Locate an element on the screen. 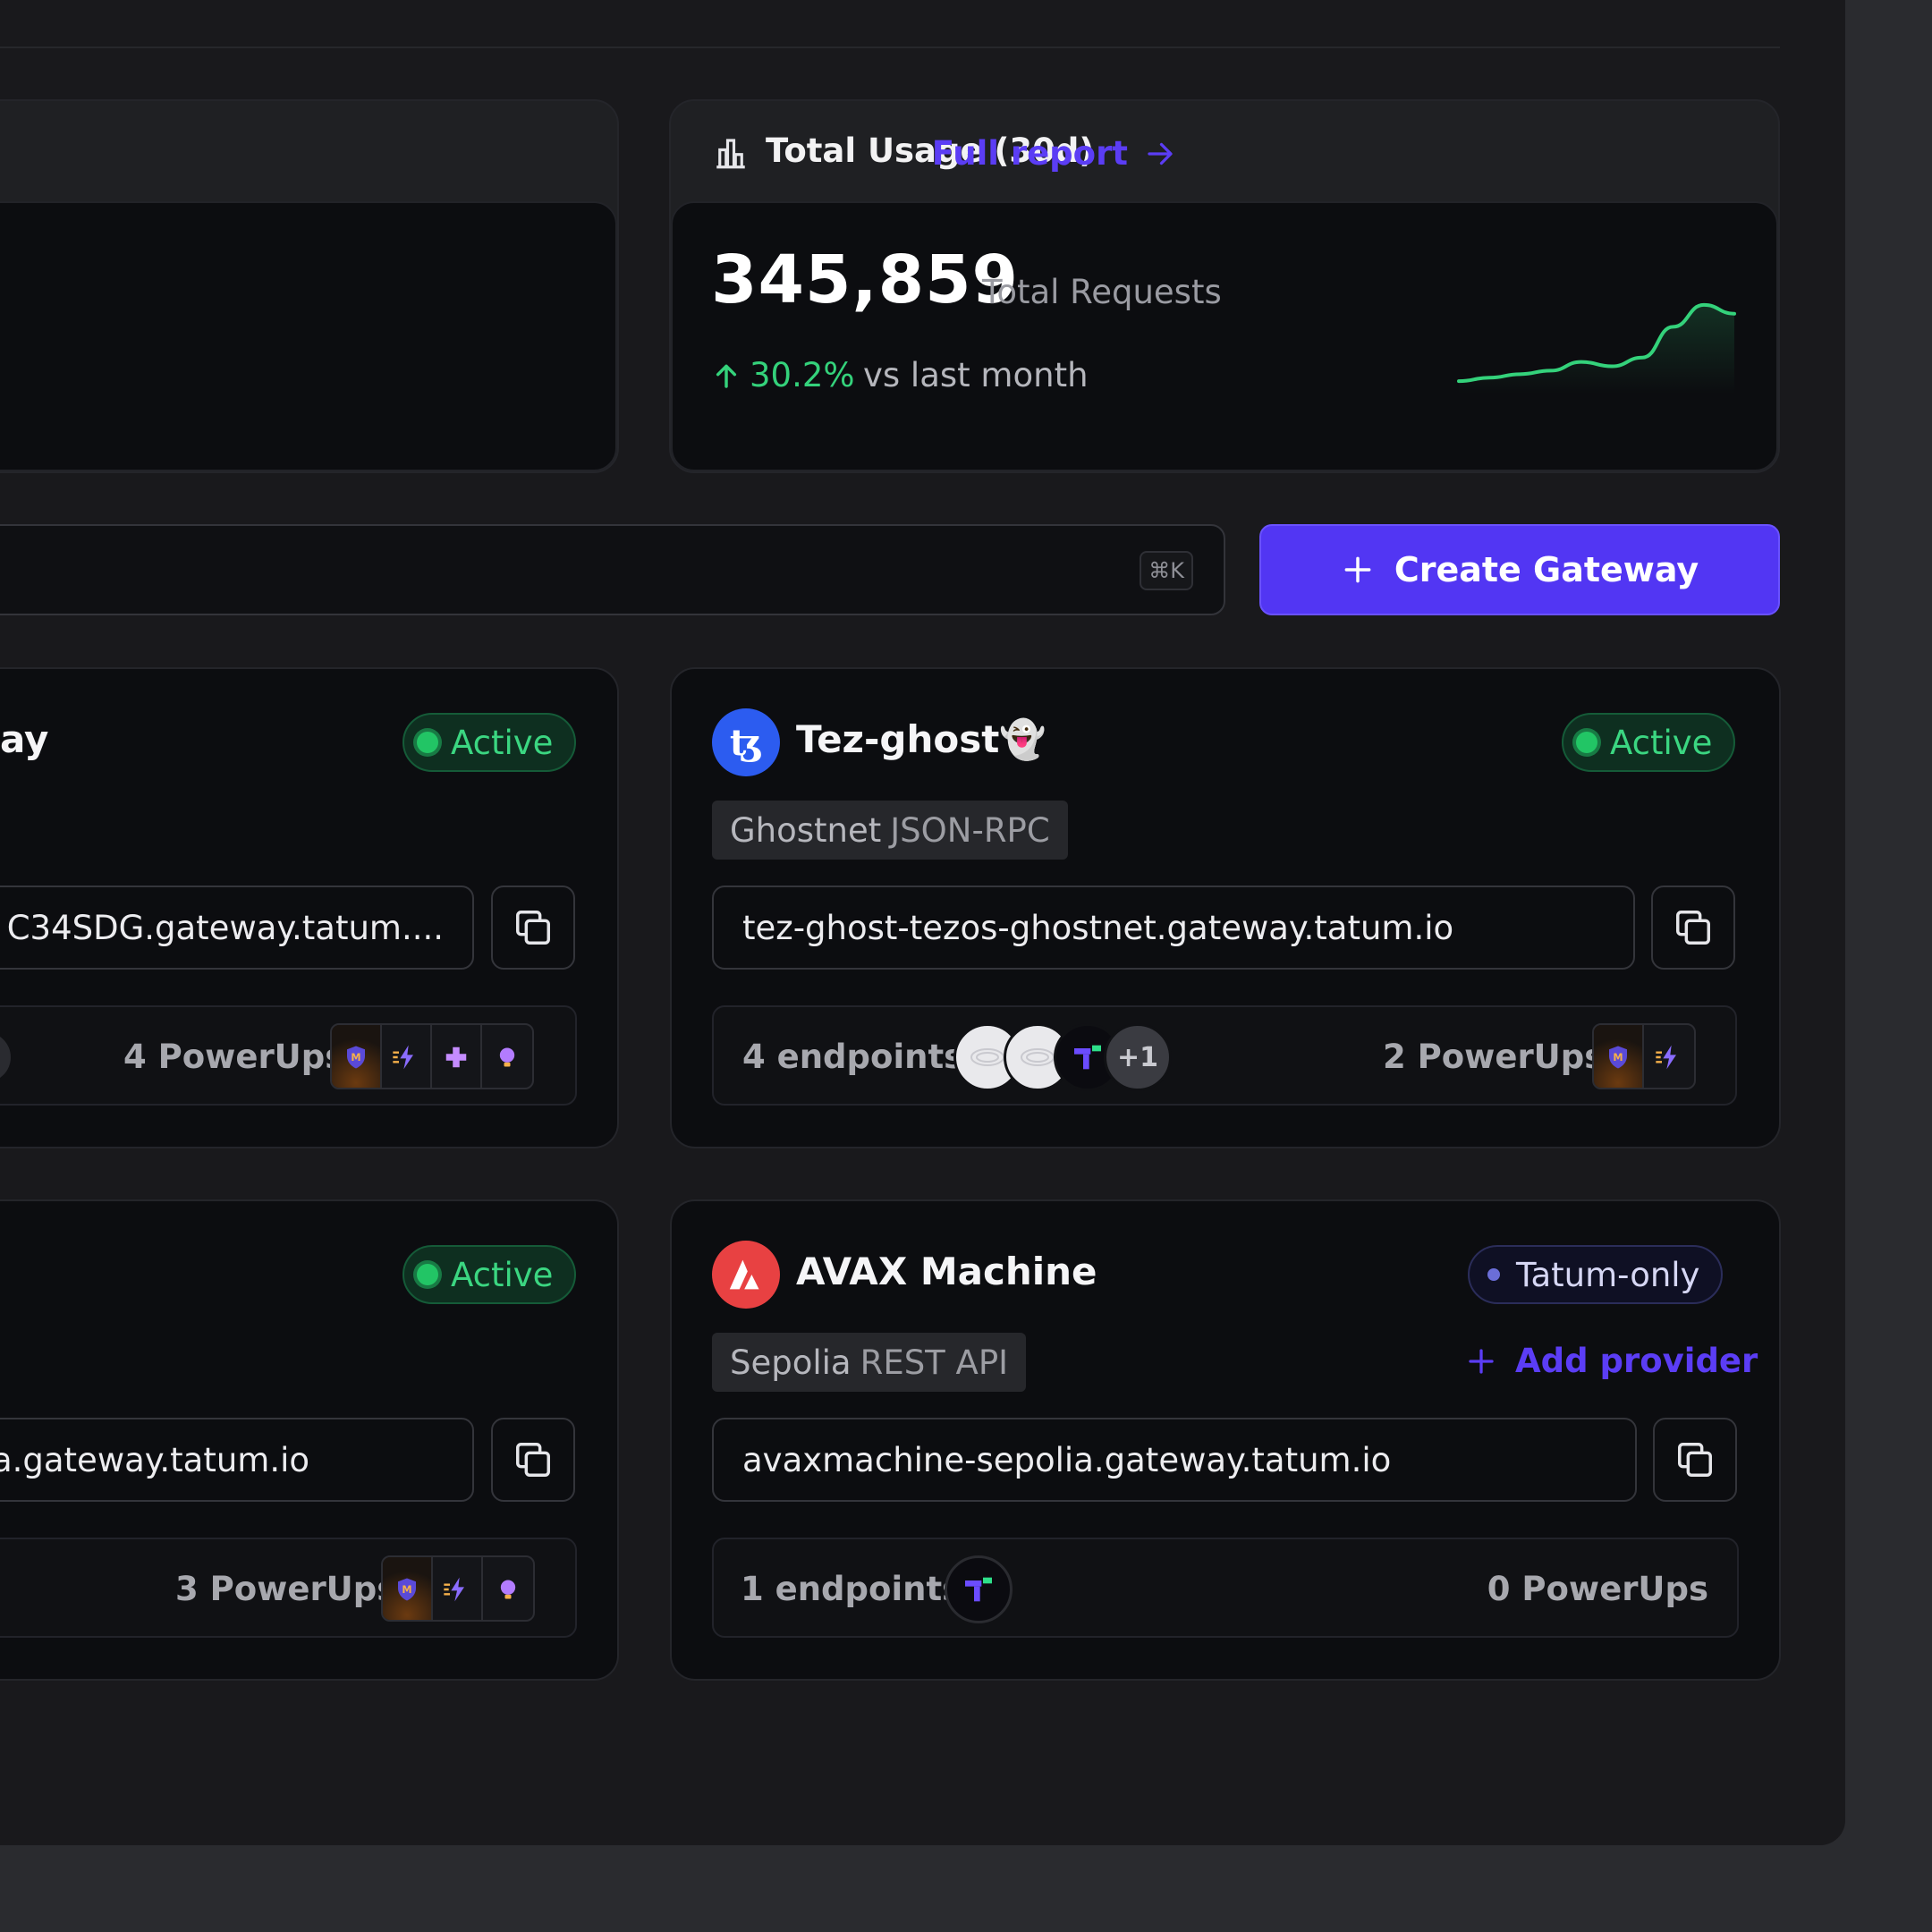  create-gateway-button: Create Gateway is located at coordinates (1519, 569).